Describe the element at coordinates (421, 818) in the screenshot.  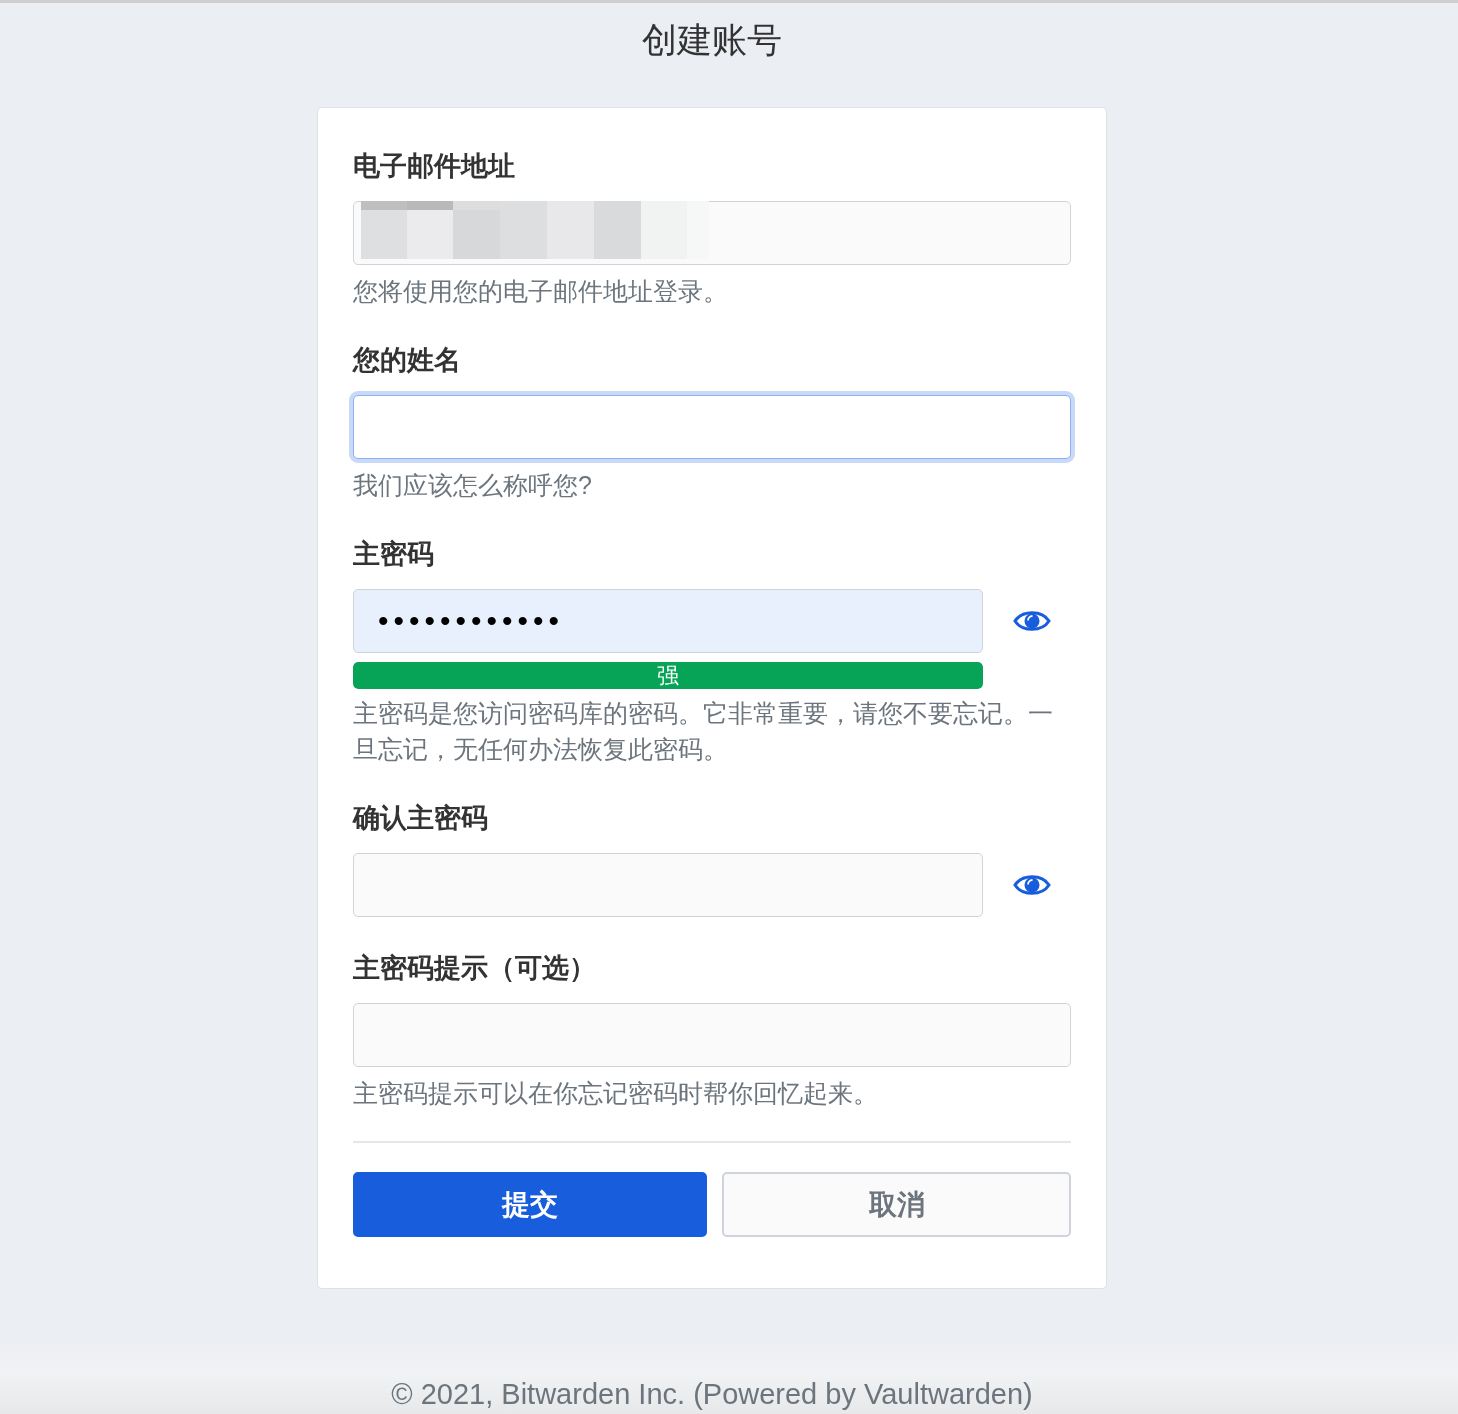
I see `field-label: 确认主密码` at that location.